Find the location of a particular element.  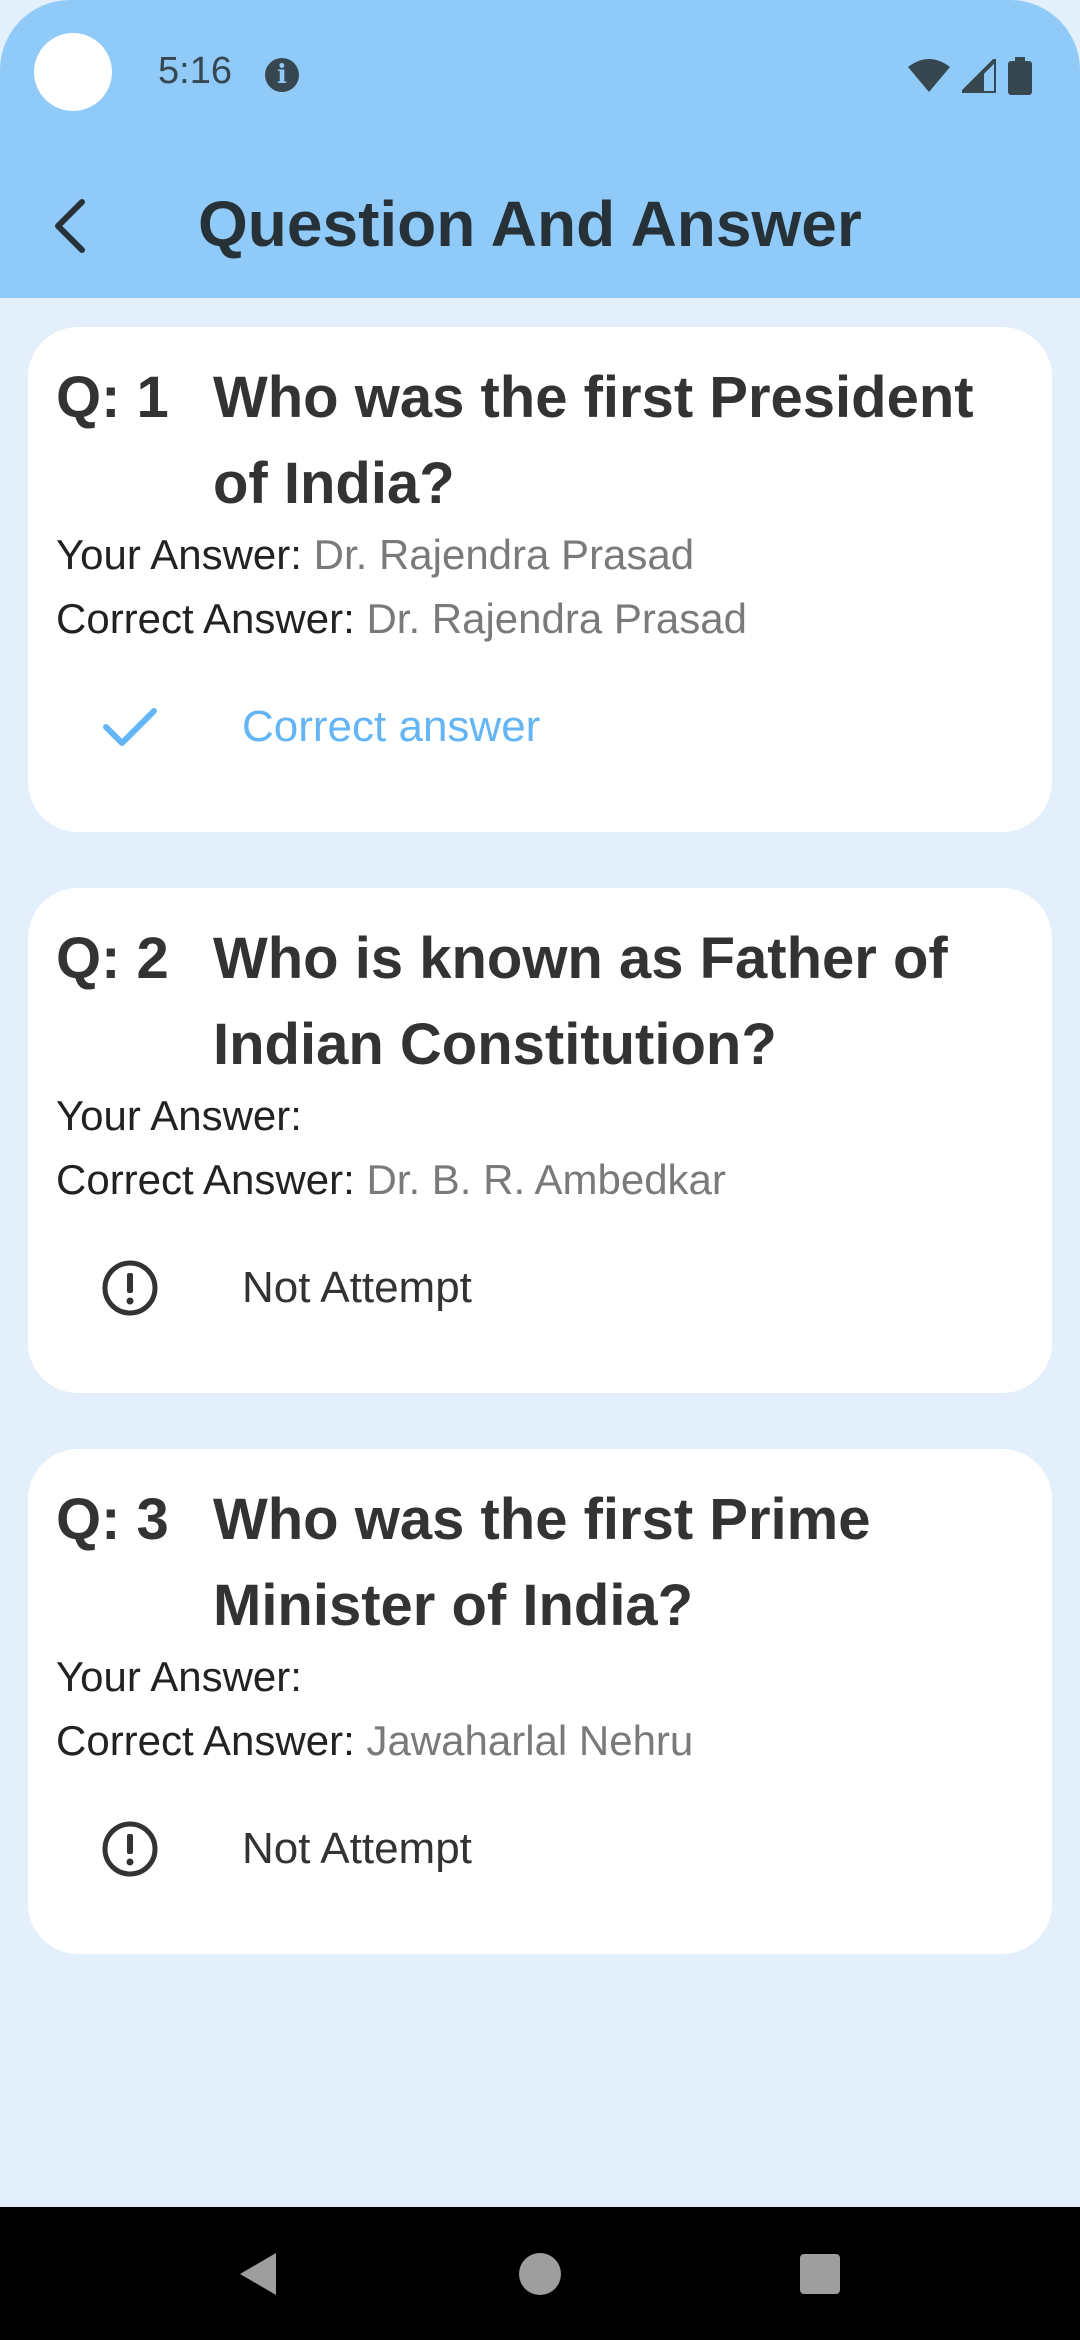

nav-recents-button is located at coordinates (820, 2273).